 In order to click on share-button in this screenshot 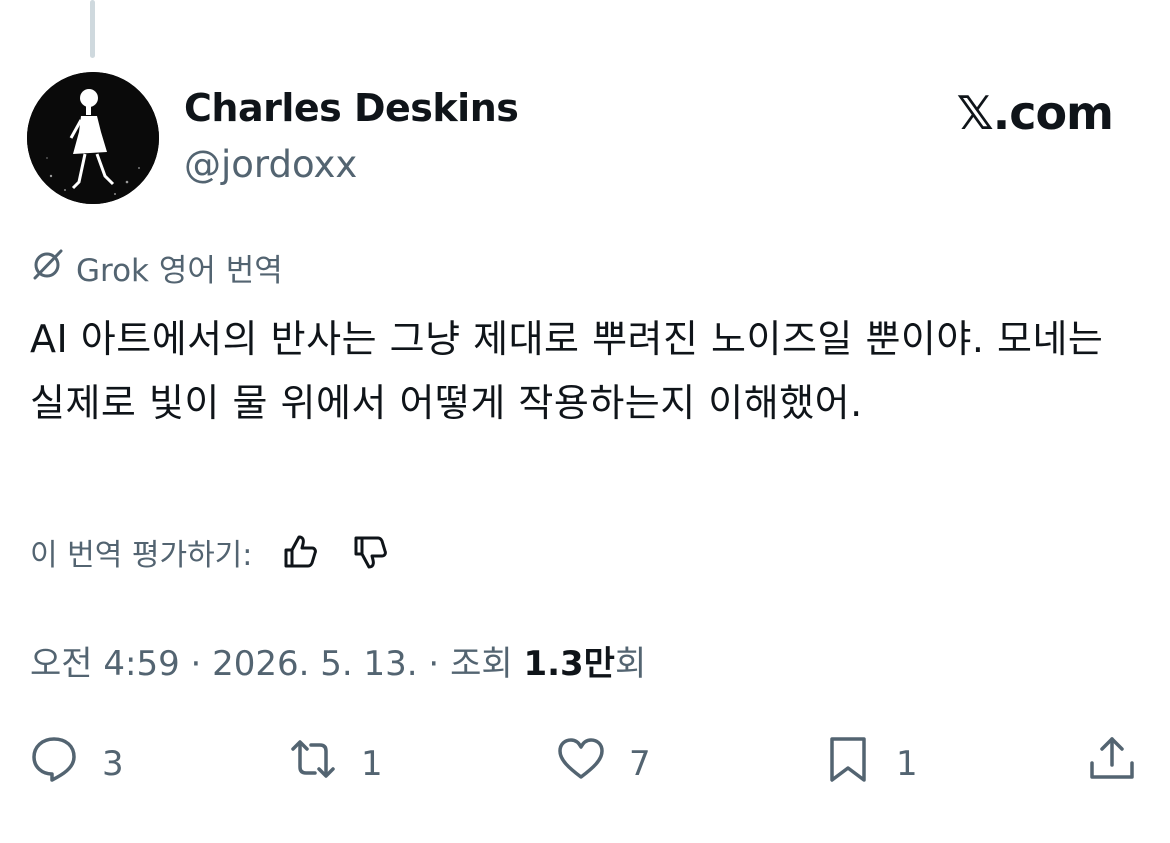, I will do `click(1112, 763)`.